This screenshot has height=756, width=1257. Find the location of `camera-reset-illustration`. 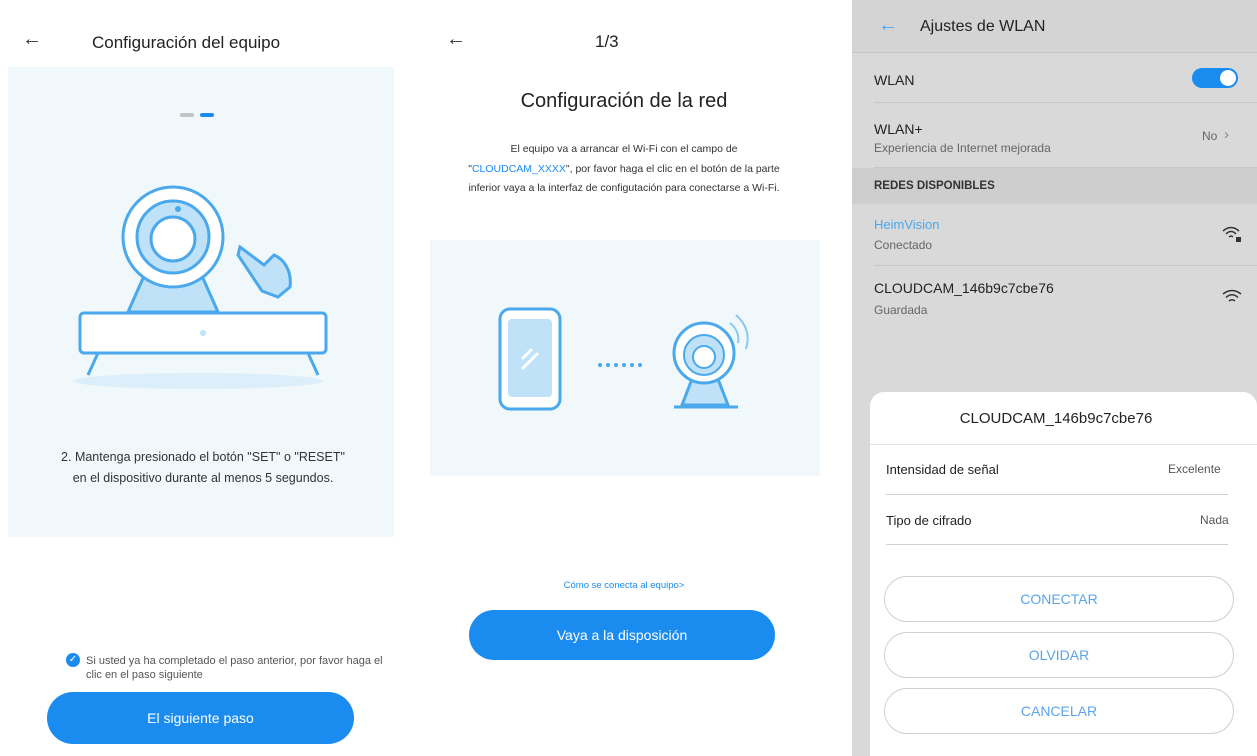

camera-reset-illustration is located at coordinates (200, 287).